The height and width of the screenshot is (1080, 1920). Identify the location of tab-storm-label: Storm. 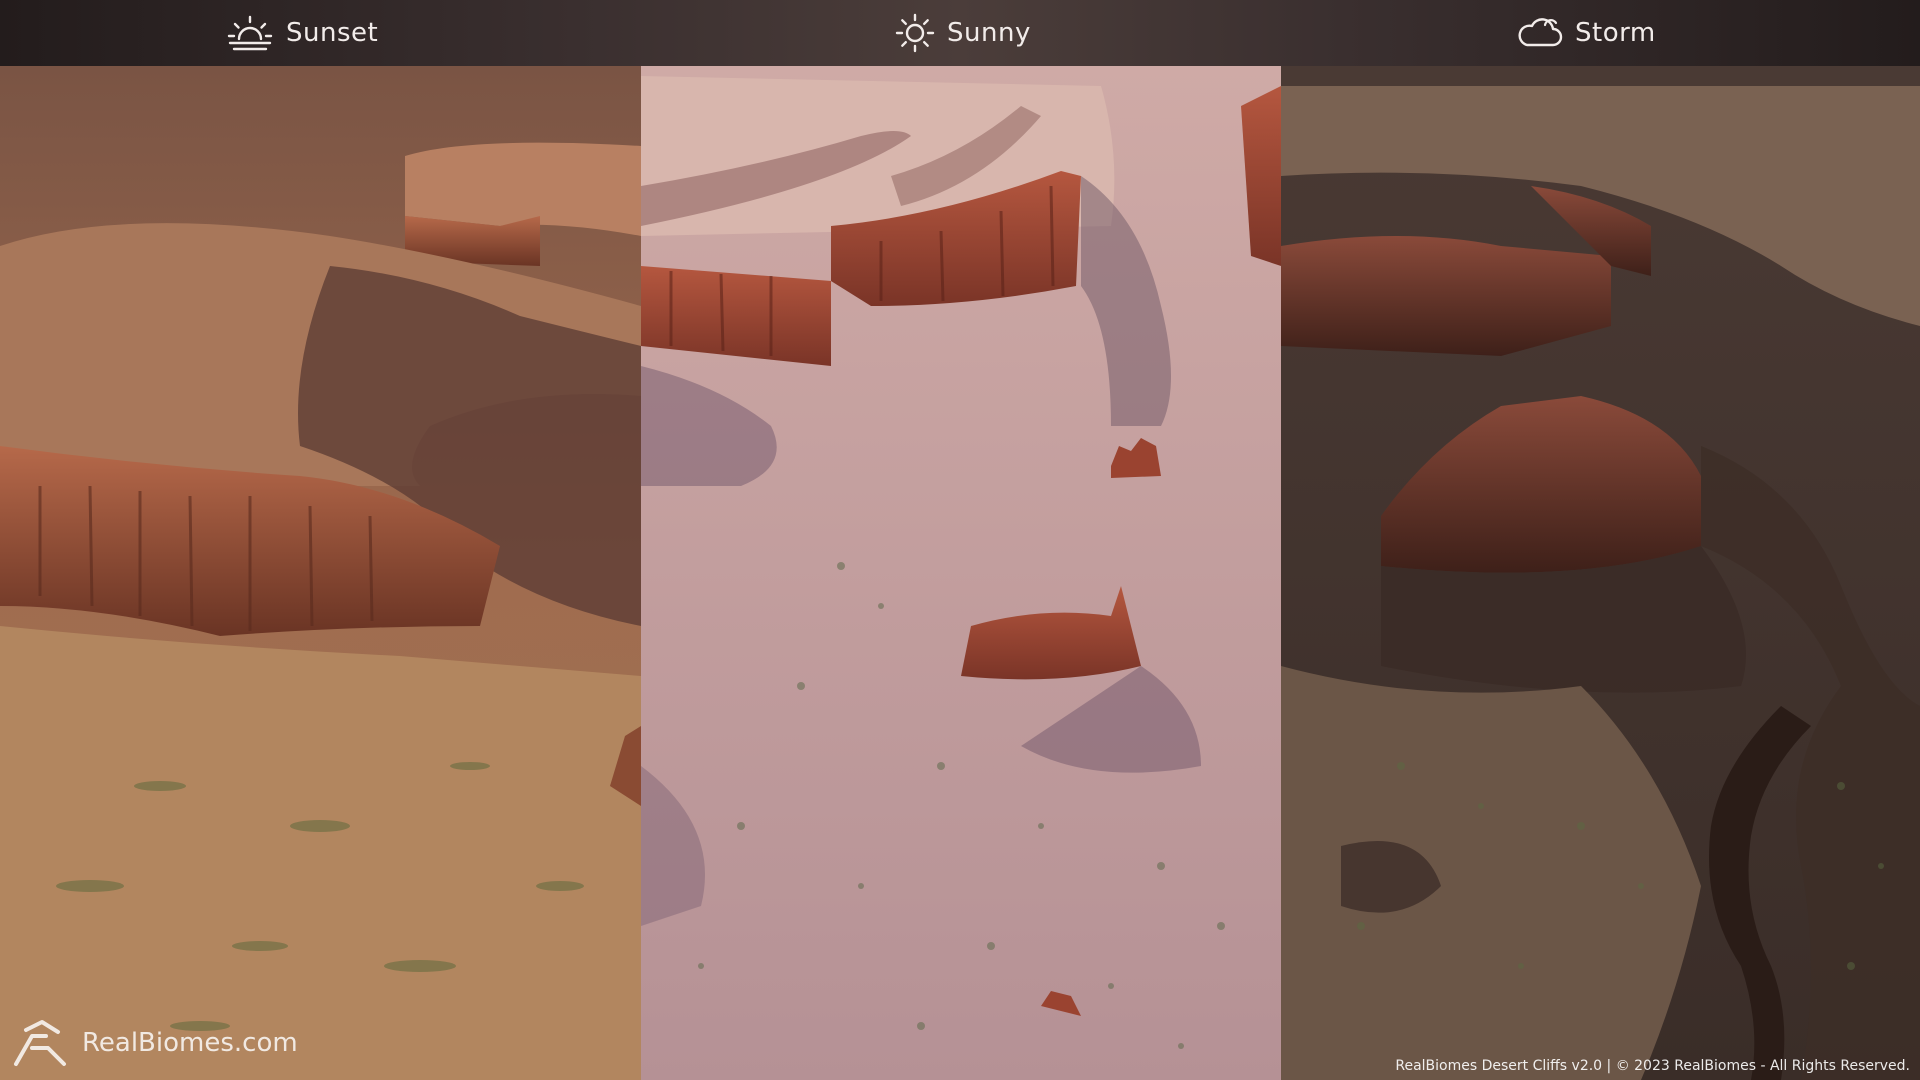
(1615, 33).